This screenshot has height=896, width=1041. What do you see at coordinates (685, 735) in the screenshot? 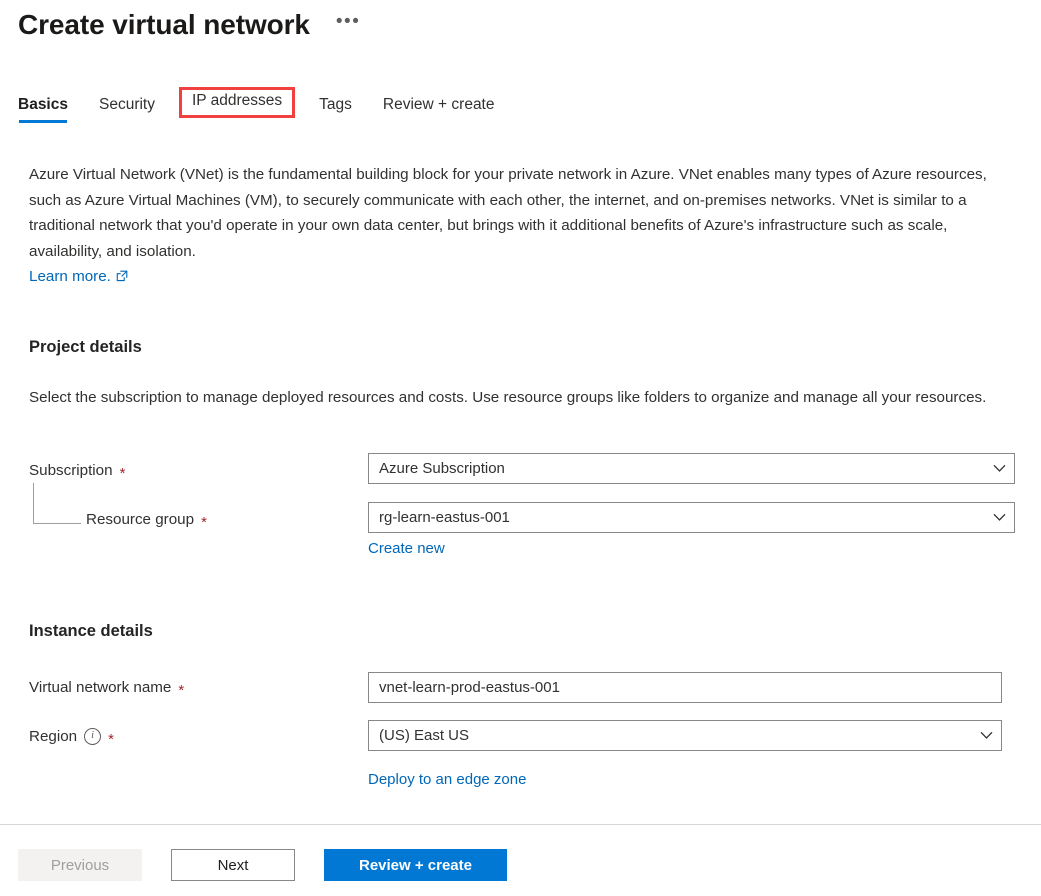
I see `region-select: (US) East US` at bounding box center [685, 735].